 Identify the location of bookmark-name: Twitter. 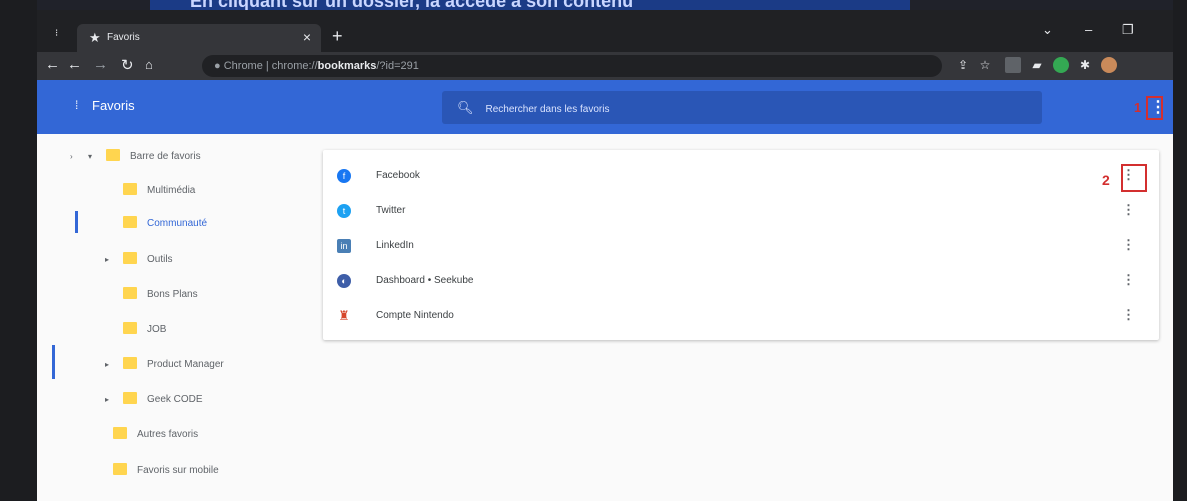
(391, 210).